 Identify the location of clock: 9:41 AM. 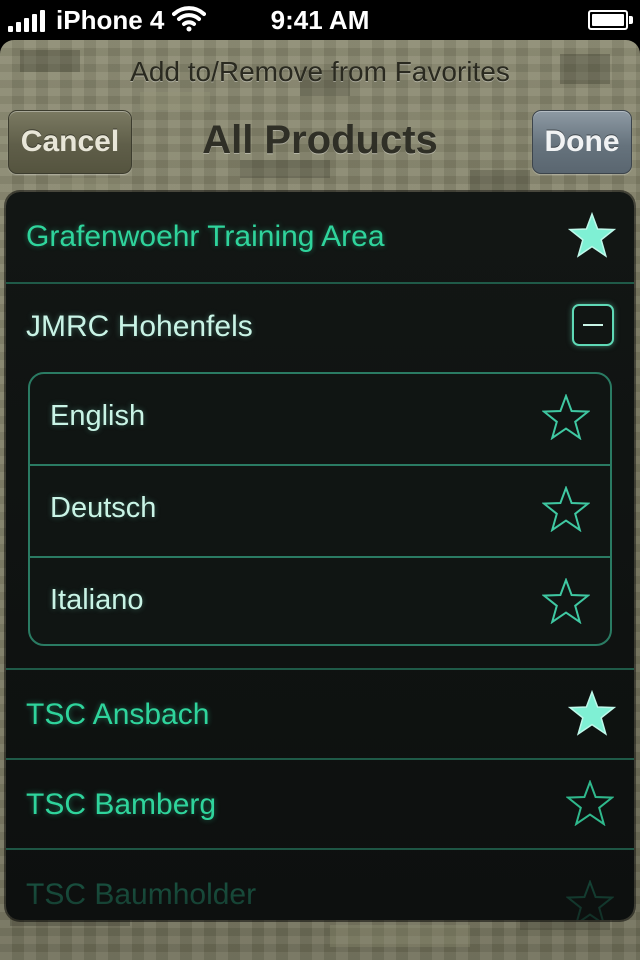
(320, 20).